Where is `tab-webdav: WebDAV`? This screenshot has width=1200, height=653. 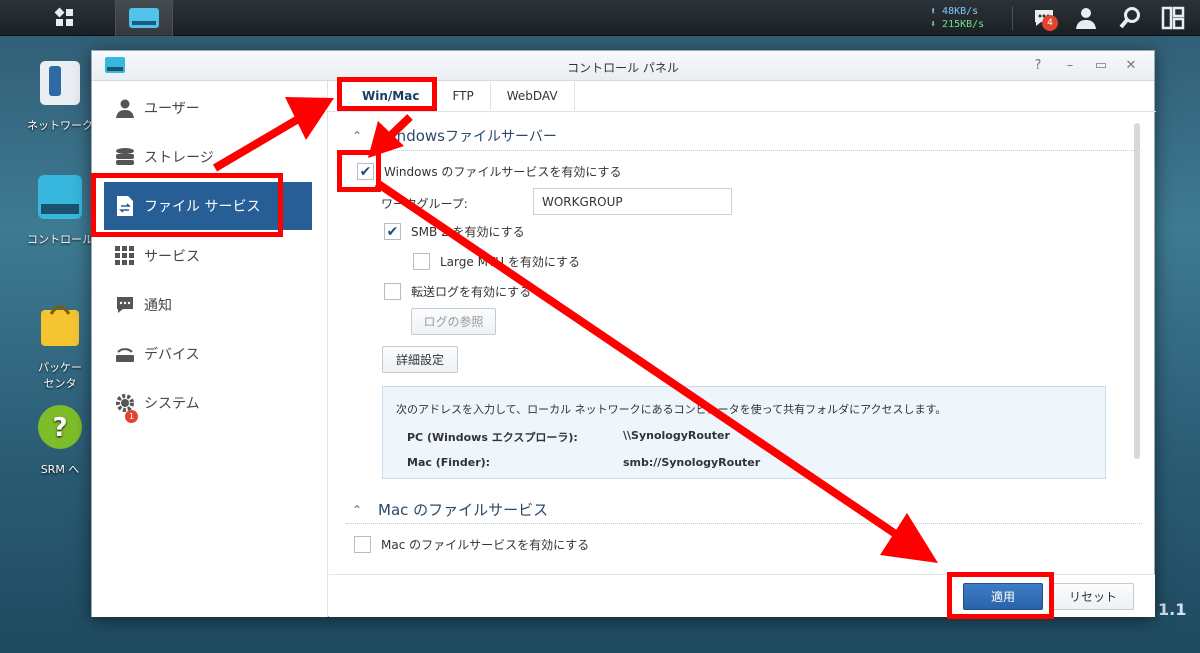
tab-webdav: WebDAV is located at coordinates (533, 96).